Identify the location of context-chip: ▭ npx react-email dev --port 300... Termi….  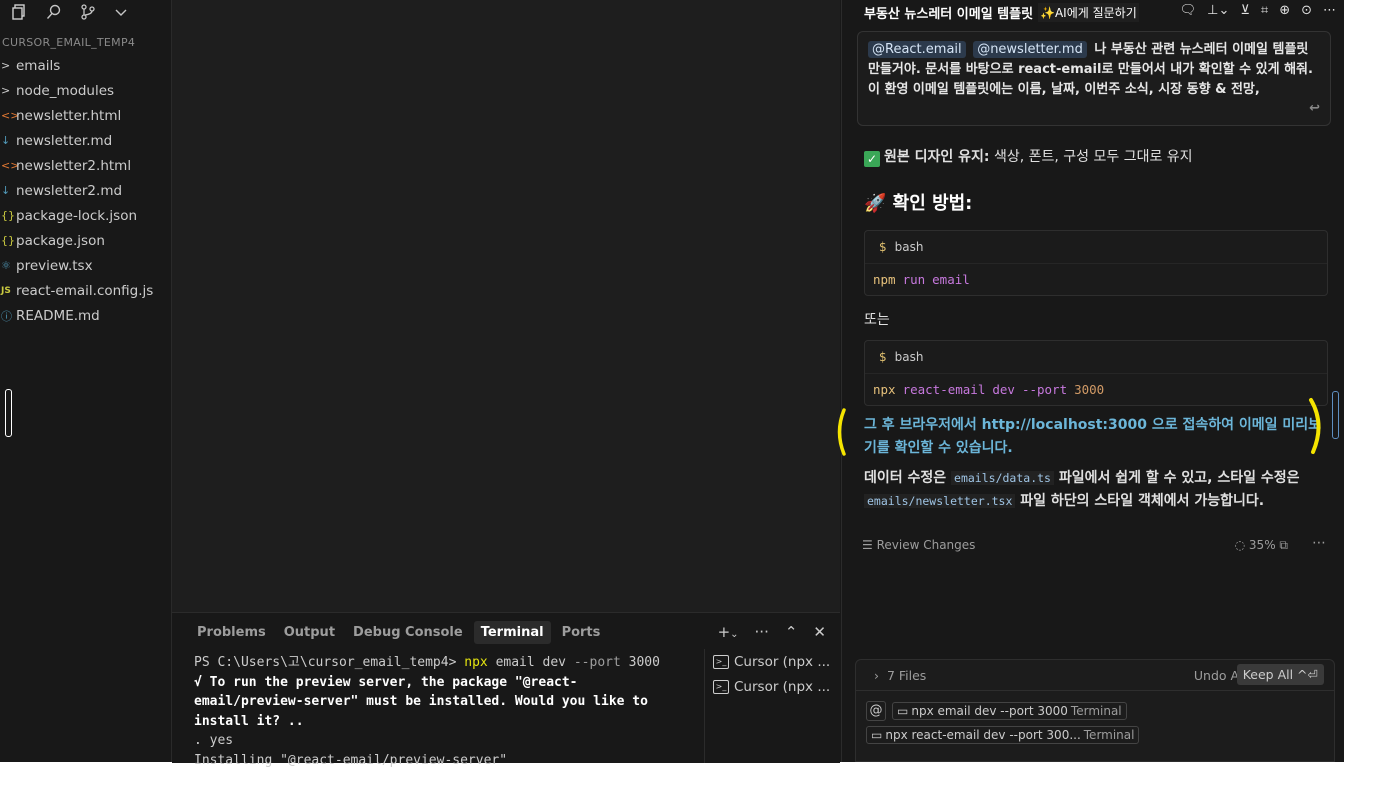
(1003, 735).